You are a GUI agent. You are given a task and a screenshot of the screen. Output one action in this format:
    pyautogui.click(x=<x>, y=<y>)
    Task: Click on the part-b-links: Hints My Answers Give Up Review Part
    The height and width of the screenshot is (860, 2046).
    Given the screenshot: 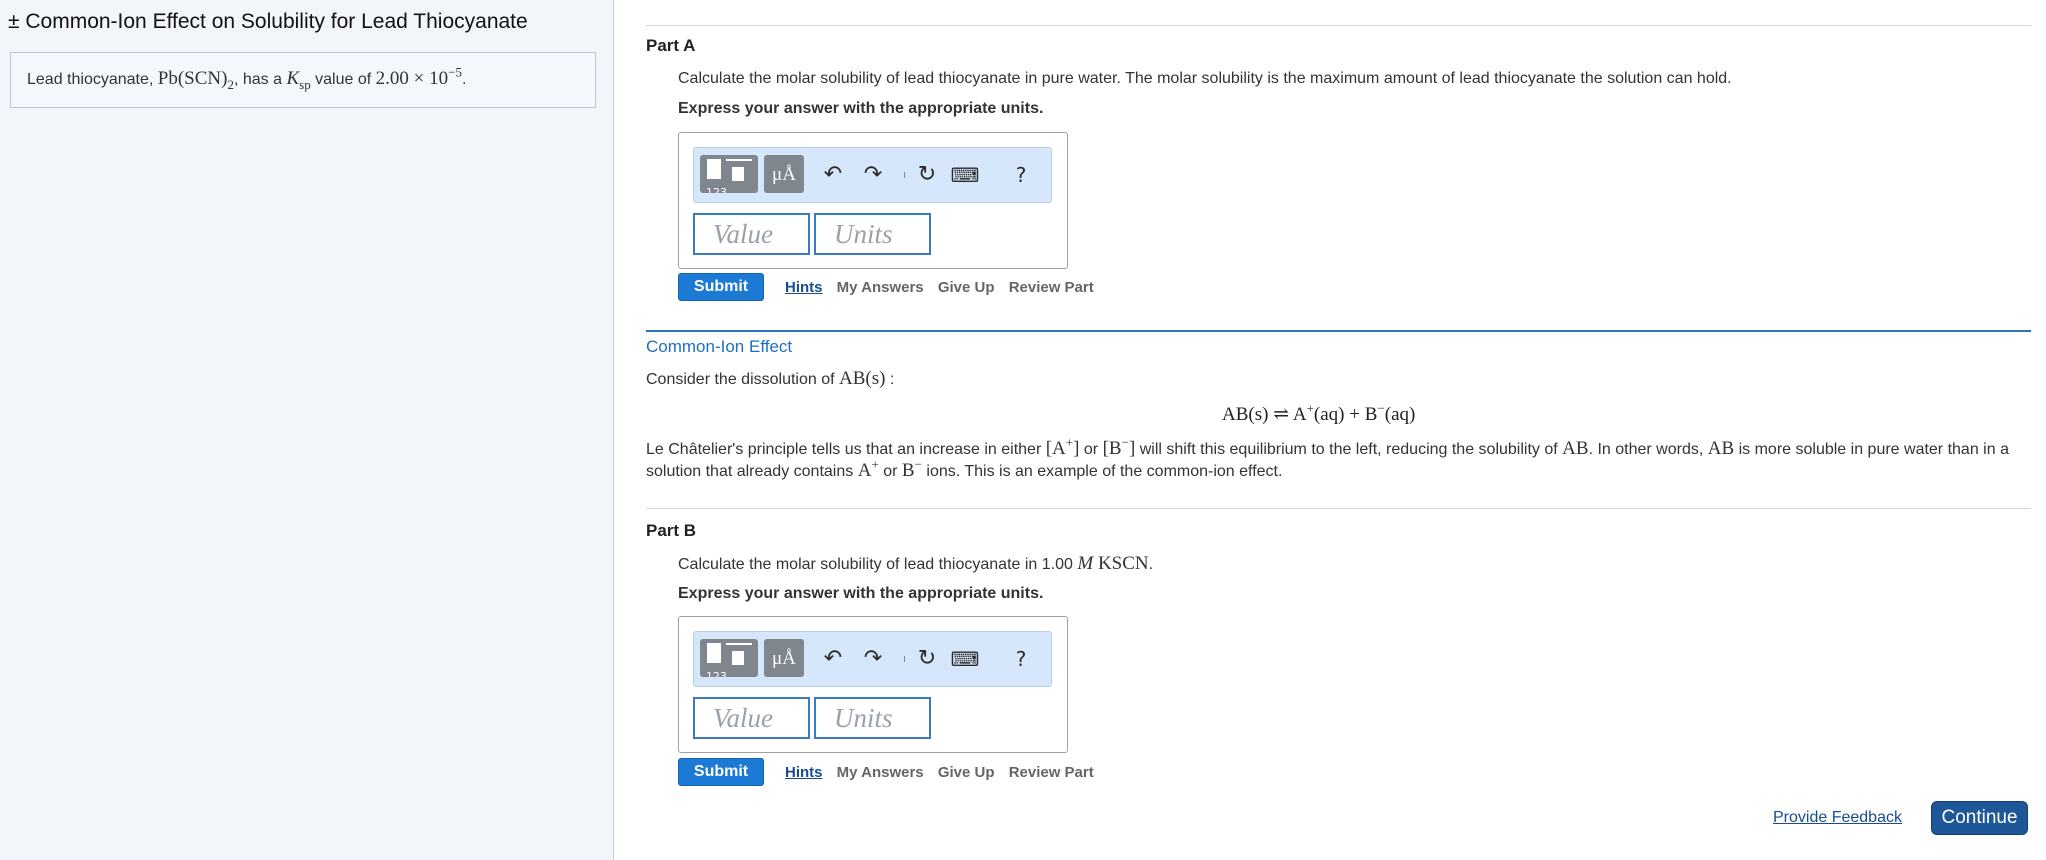 What is the action you would take?
    pyautogui.click(x=944, y=772)
    